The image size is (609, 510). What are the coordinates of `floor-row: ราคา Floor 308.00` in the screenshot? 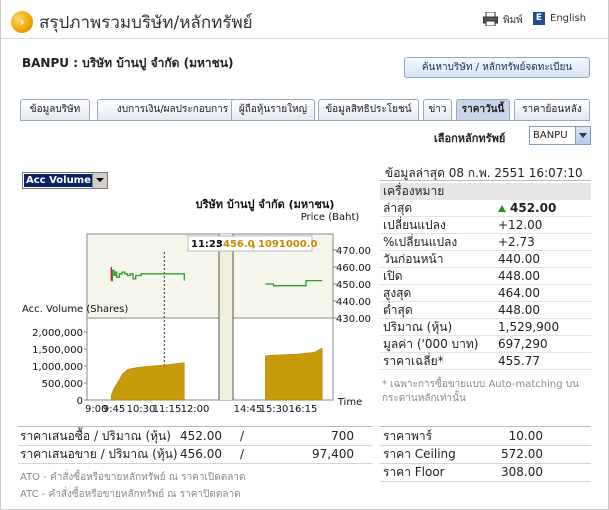 It's located at (485, 473).